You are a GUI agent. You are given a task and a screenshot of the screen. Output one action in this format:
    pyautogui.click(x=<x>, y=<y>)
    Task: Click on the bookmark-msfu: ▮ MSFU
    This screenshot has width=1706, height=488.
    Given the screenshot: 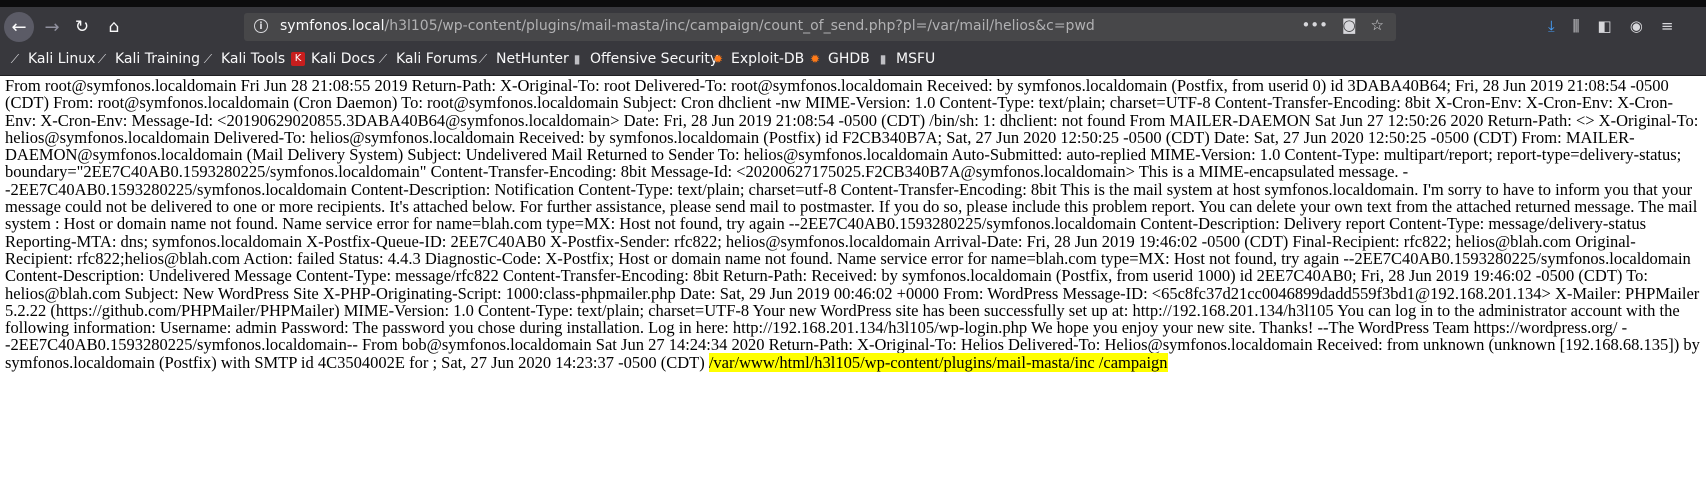 What is the action you would take?
    pyautogui.click(x=906, y=59)
    